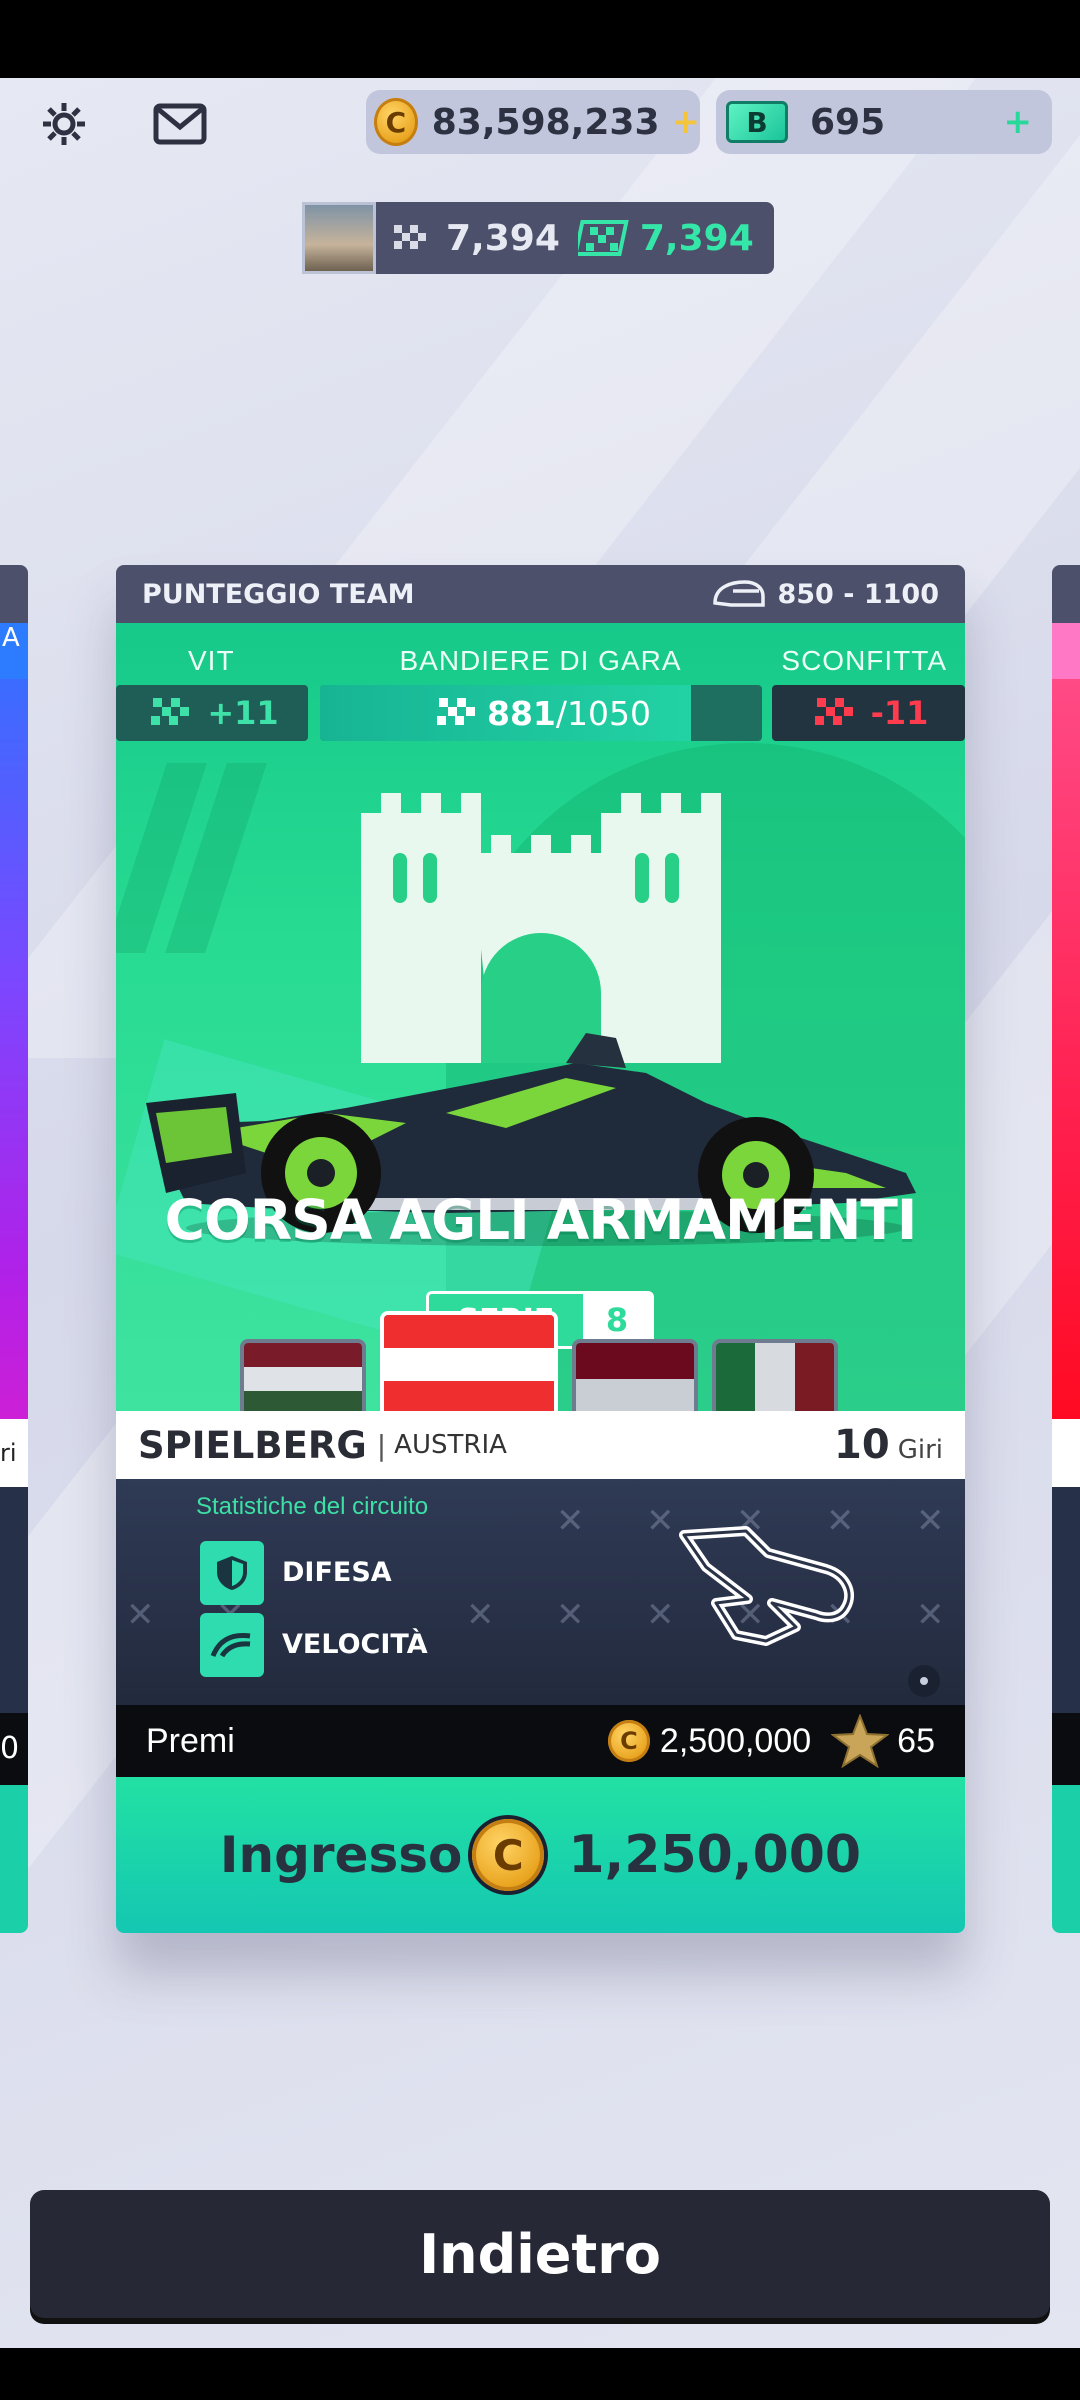 The image size is (1080, 2400). I want to click on add-bucks-icon: +, so click(1018, 122).